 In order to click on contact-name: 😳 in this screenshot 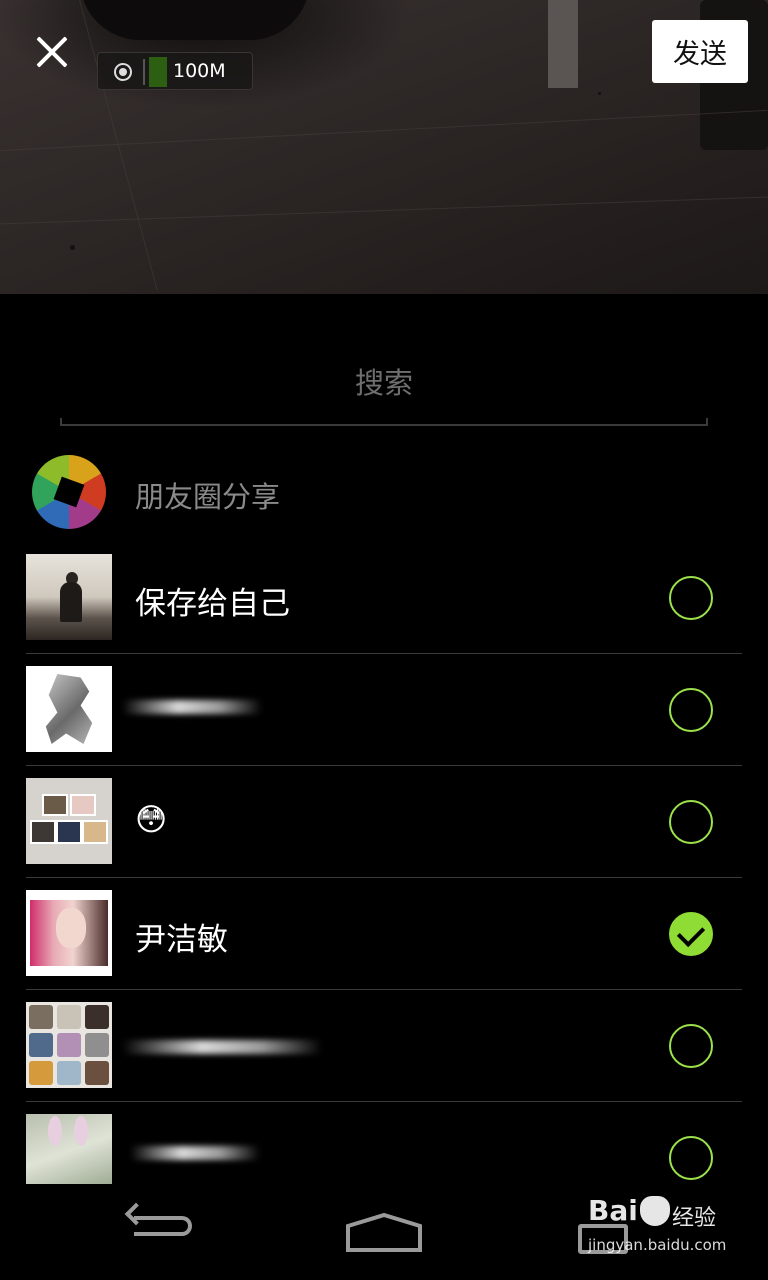, I will do `click(151, 820)`.